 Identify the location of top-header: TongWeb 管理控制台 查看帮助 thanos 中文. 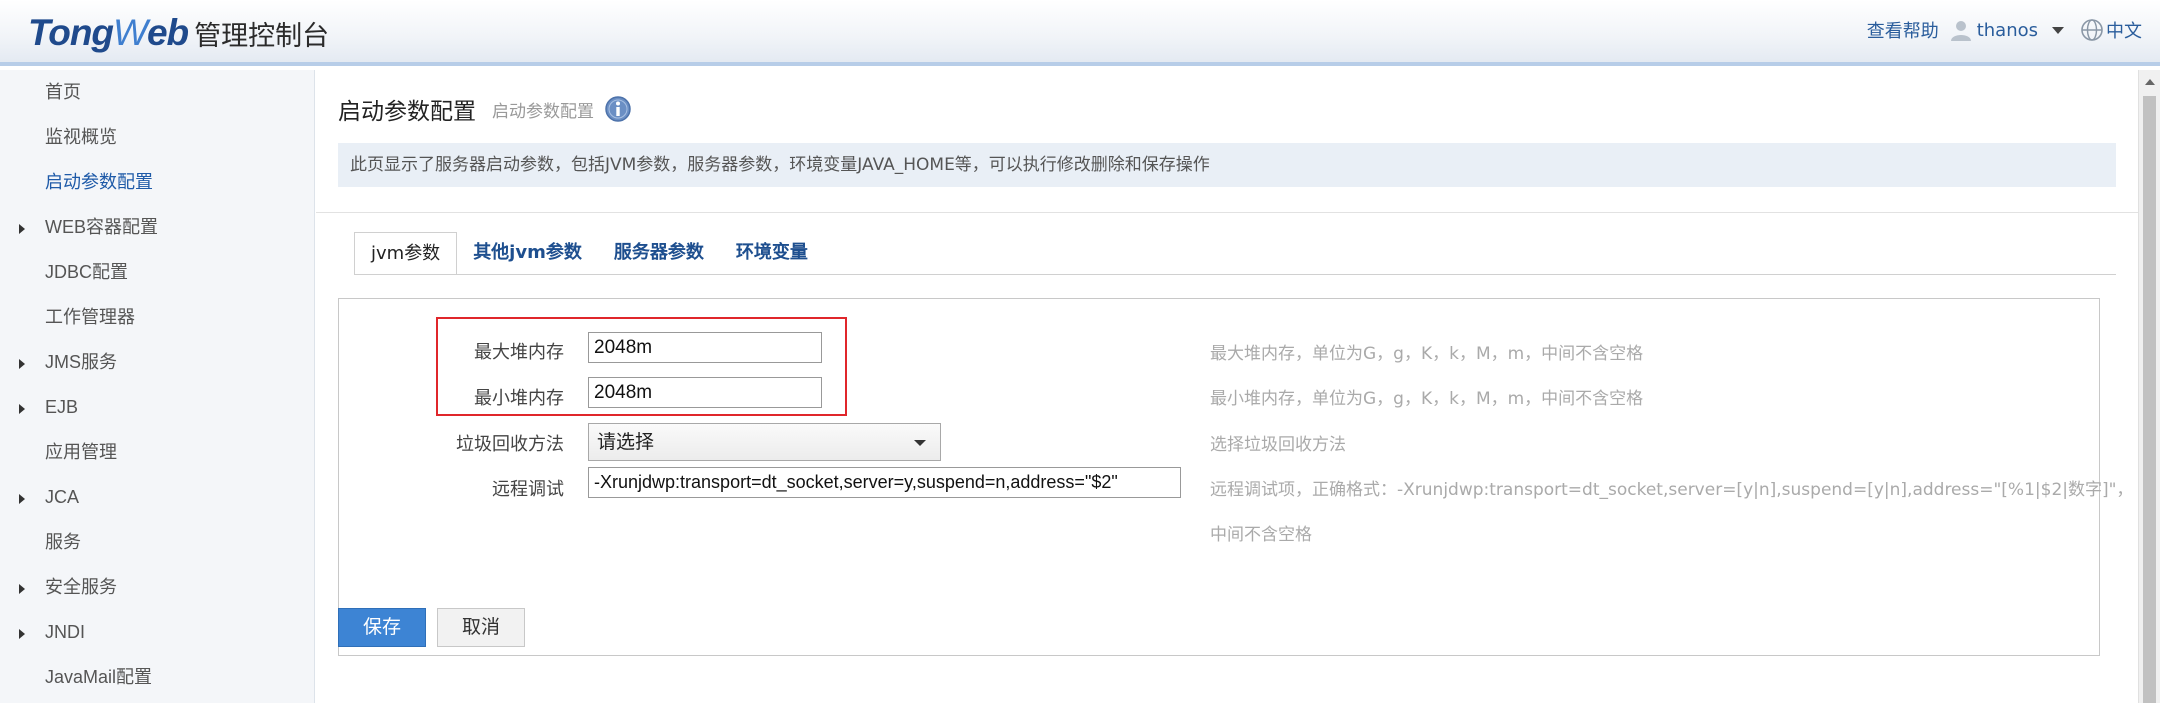
(1080, 33).